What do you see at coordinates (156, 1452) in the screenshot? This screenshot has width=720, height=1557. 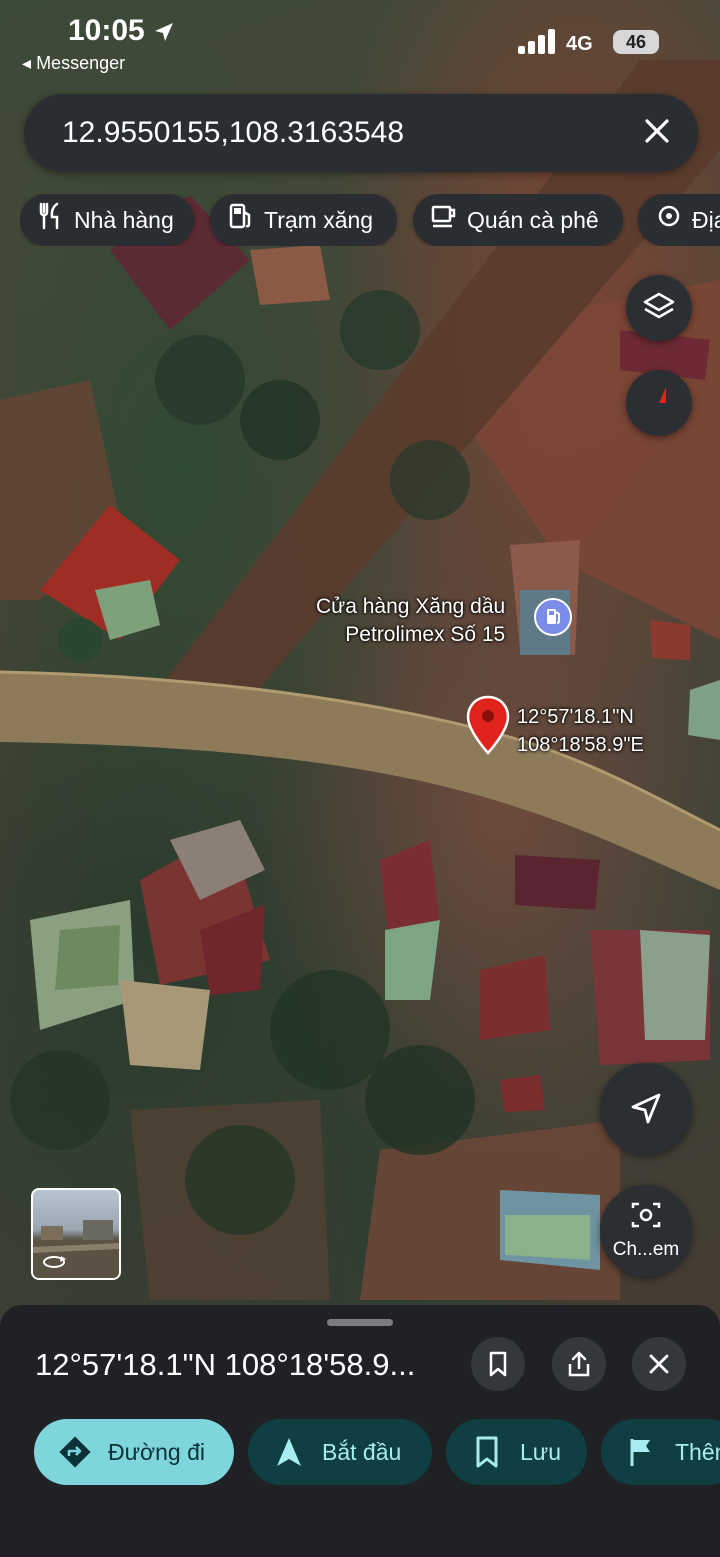 I see `directions-label: Đường đi` at bounding box center [156, 1452].